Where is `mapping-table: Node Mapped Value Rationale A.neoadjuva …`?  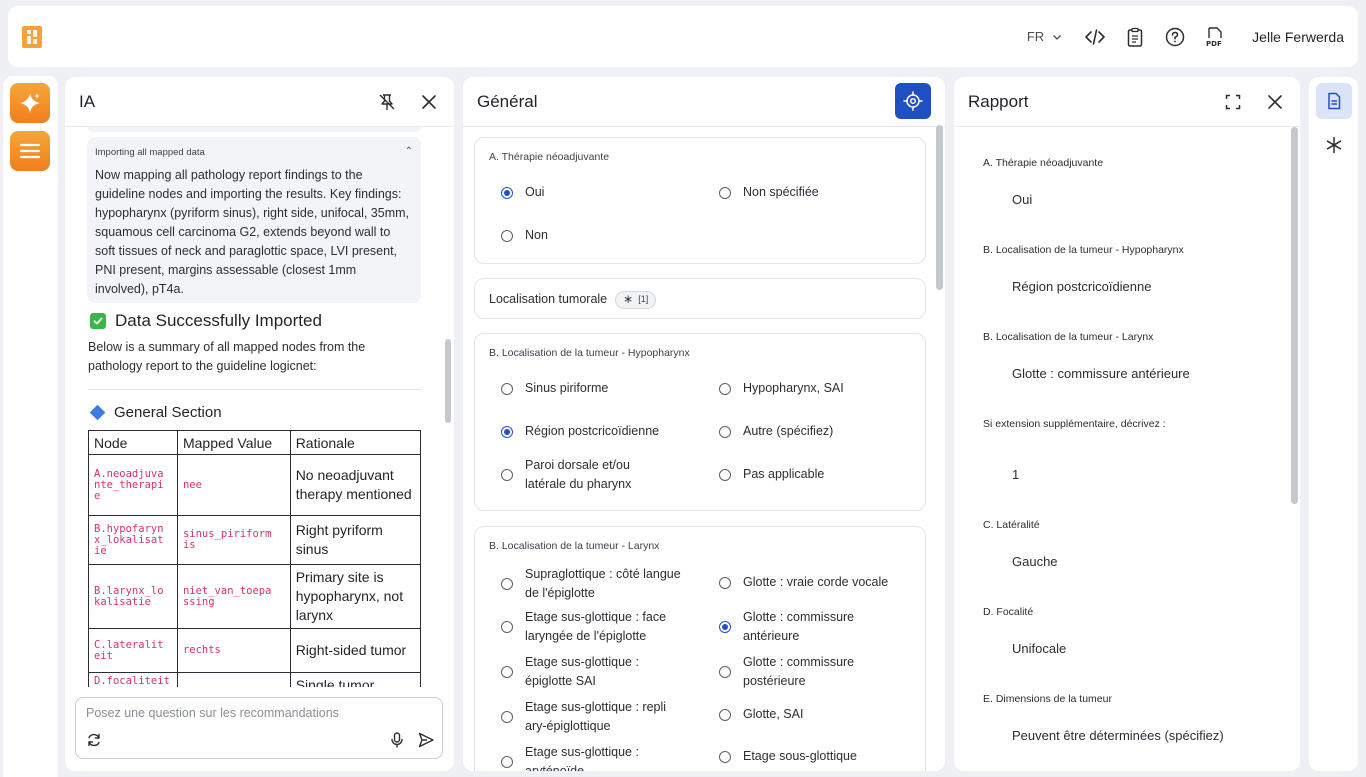
mapping-table: Node Mapped Value Rationale A.neoadjuva … is located at coordinates (255, 558).